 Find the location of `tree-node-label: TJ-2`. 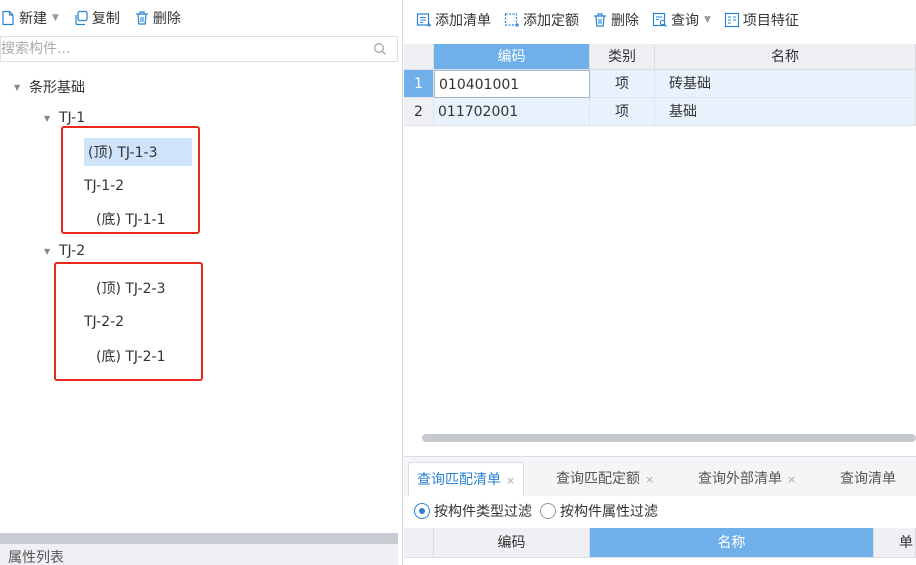

tree-node-label: TJ-2 is located at coordinates (72, 251).